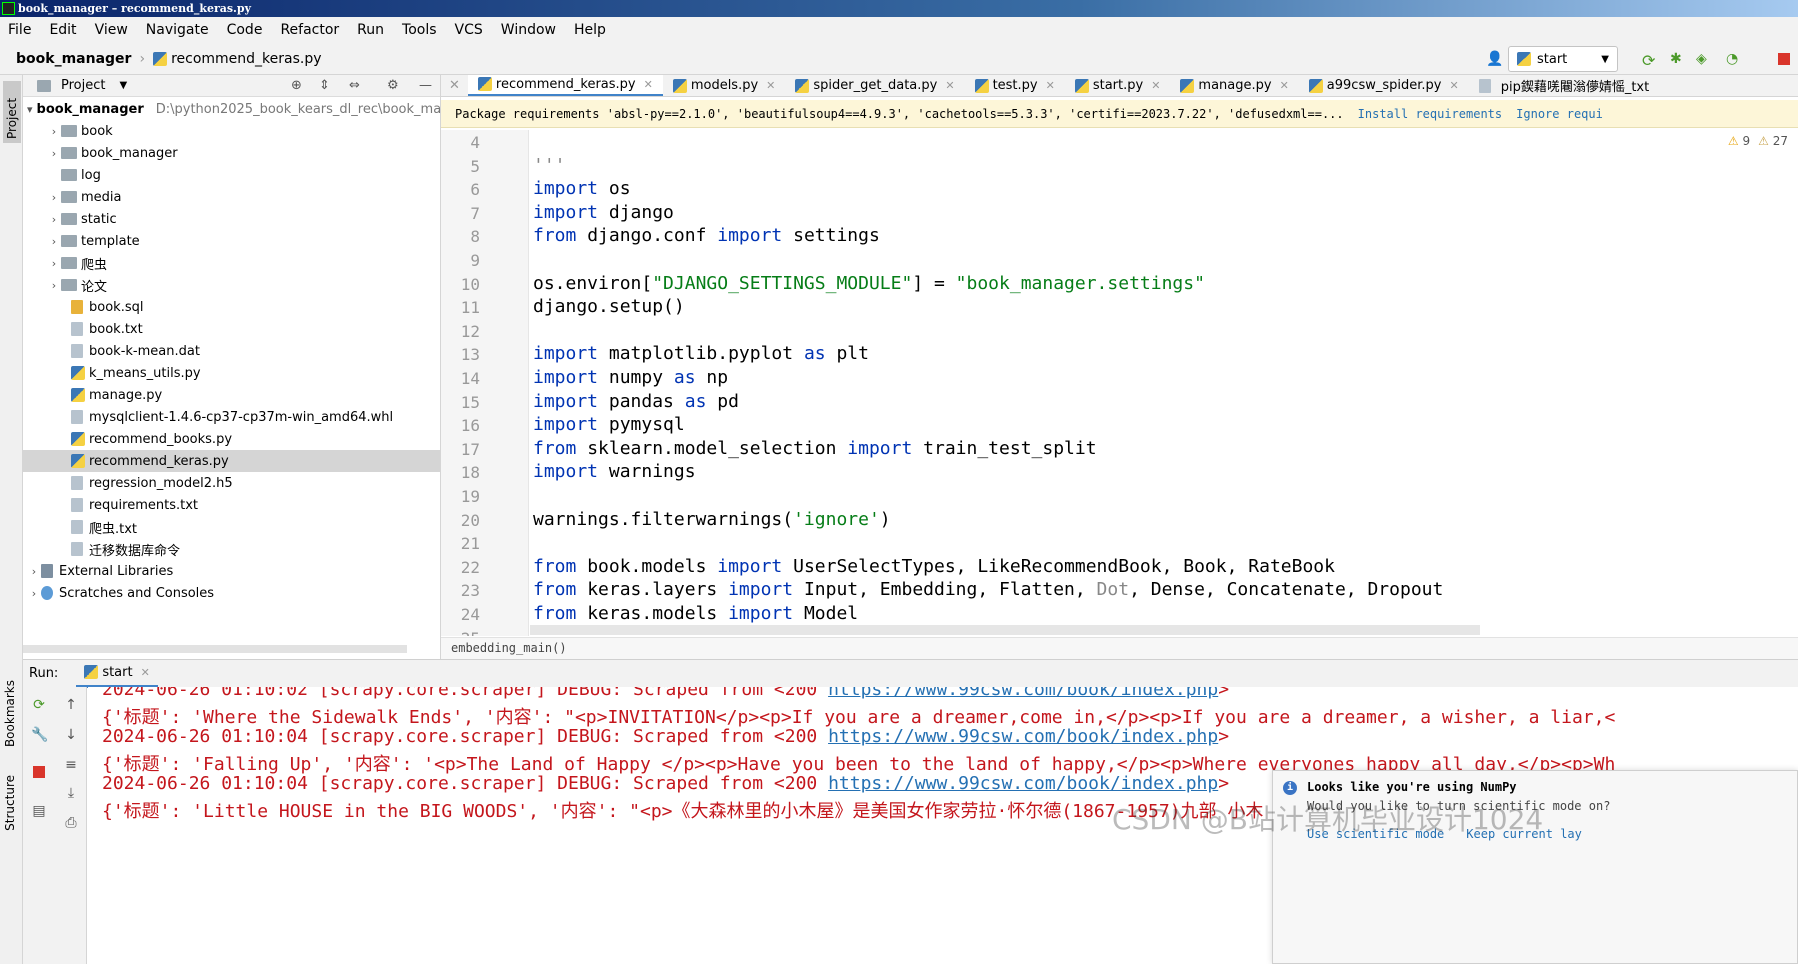 The image size is (1798, 964). What do you see at coordinates (232, 219) in the screenshot?
I see `tree-item-static: › static` at bounding box center [232, 219].